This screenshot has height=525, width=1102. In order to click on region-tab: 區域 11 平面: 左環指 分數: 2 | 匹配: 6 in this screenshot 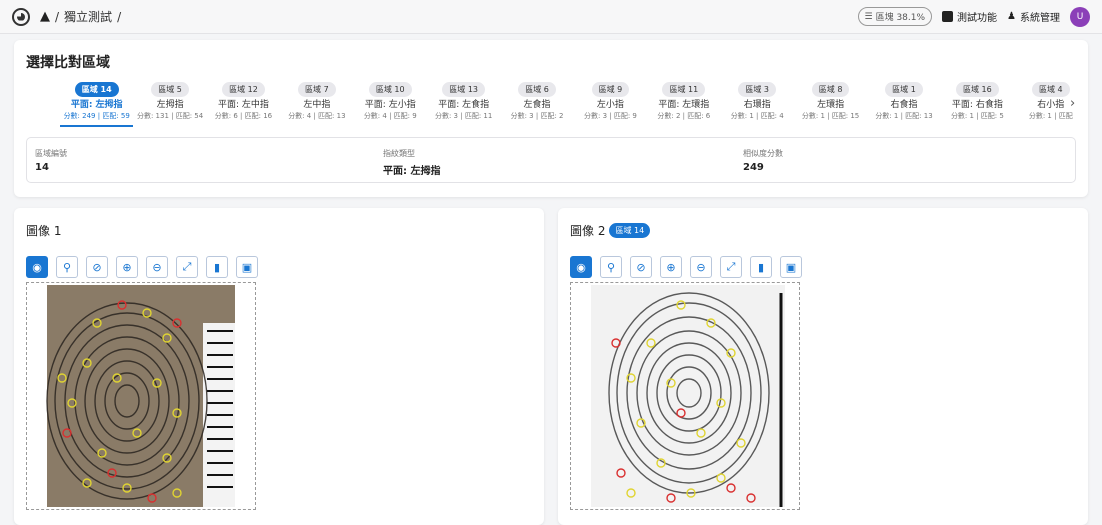, I will do `click(683, 104)`.